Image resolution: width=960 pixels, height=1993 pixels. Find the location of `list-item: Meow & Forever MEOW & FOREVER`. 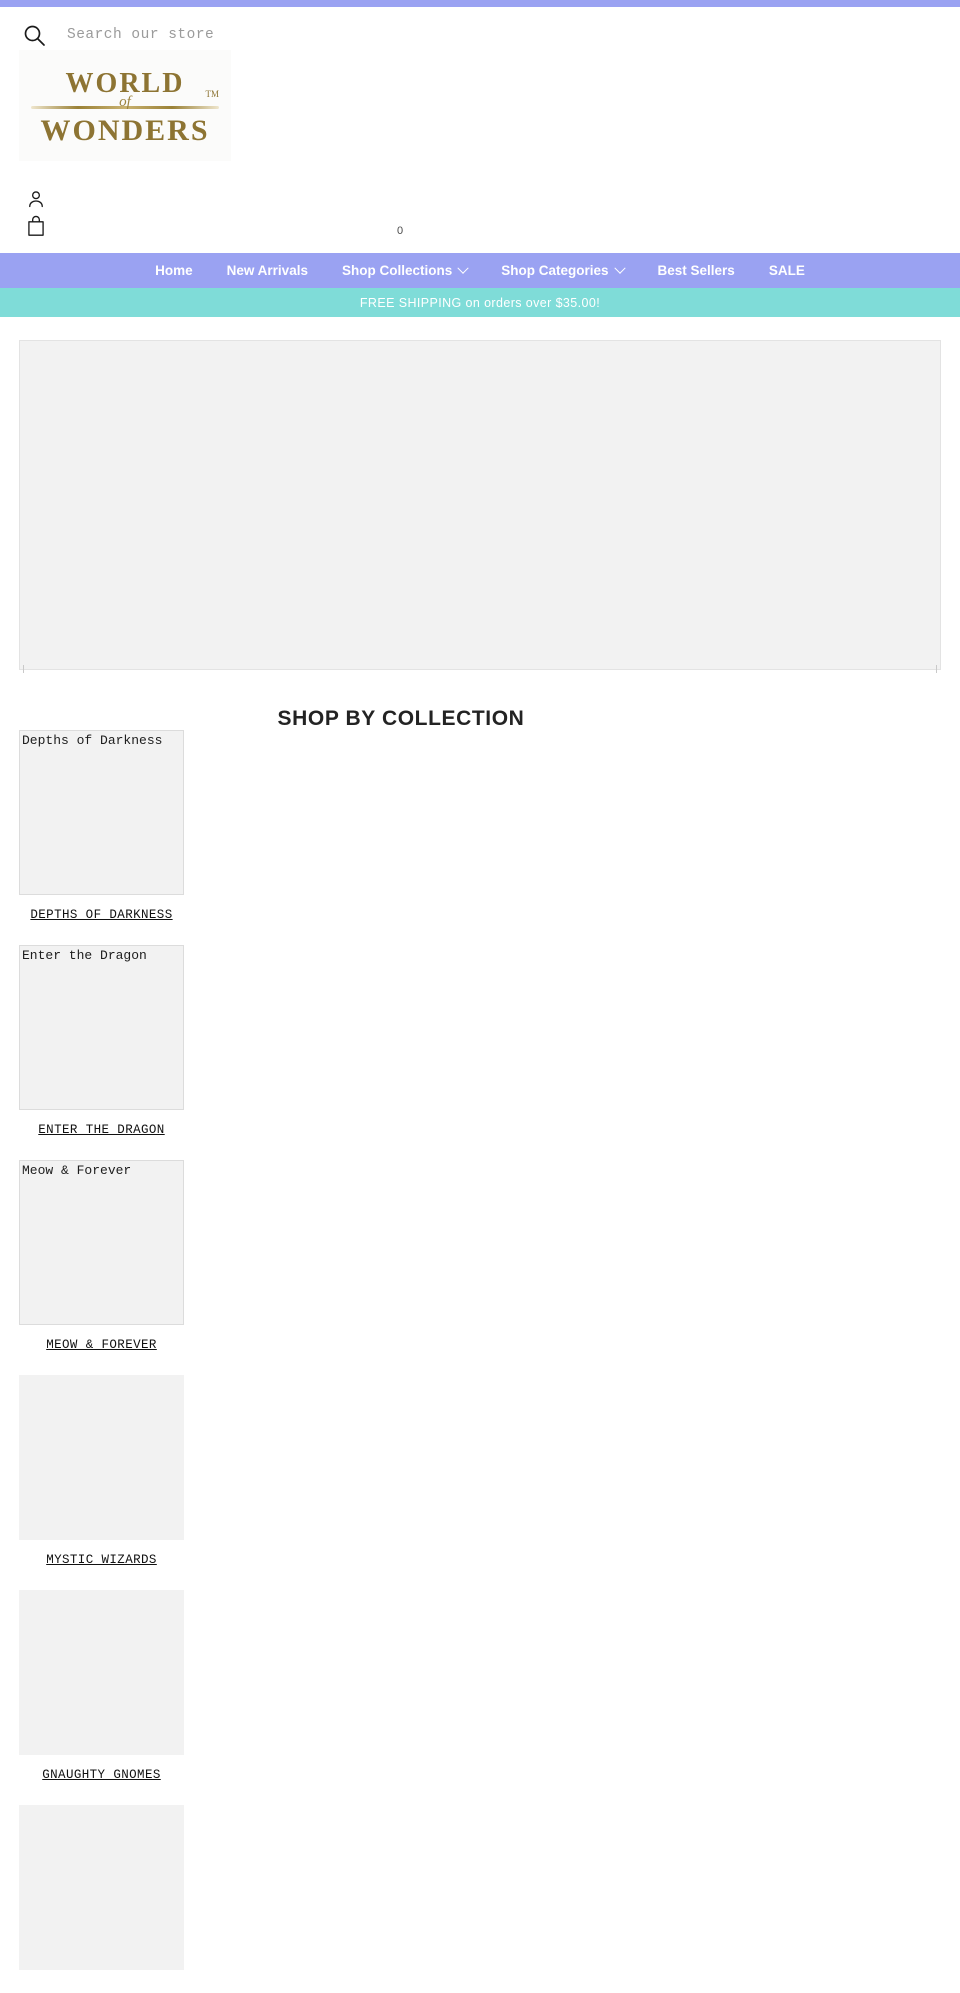

list-item: Meow & Forever MEOW & FOREVER is located at coordinates (119, 1256).